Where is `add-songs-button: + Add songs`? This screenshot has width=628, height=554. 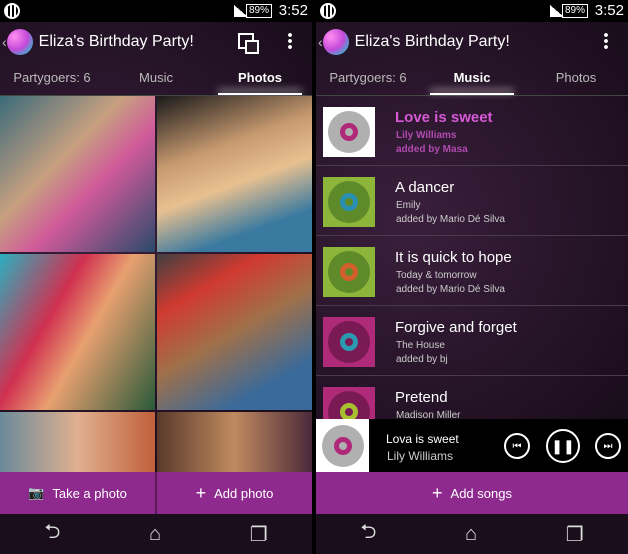
add-songs-button: + Add songs is located at coordinates (472, 493).